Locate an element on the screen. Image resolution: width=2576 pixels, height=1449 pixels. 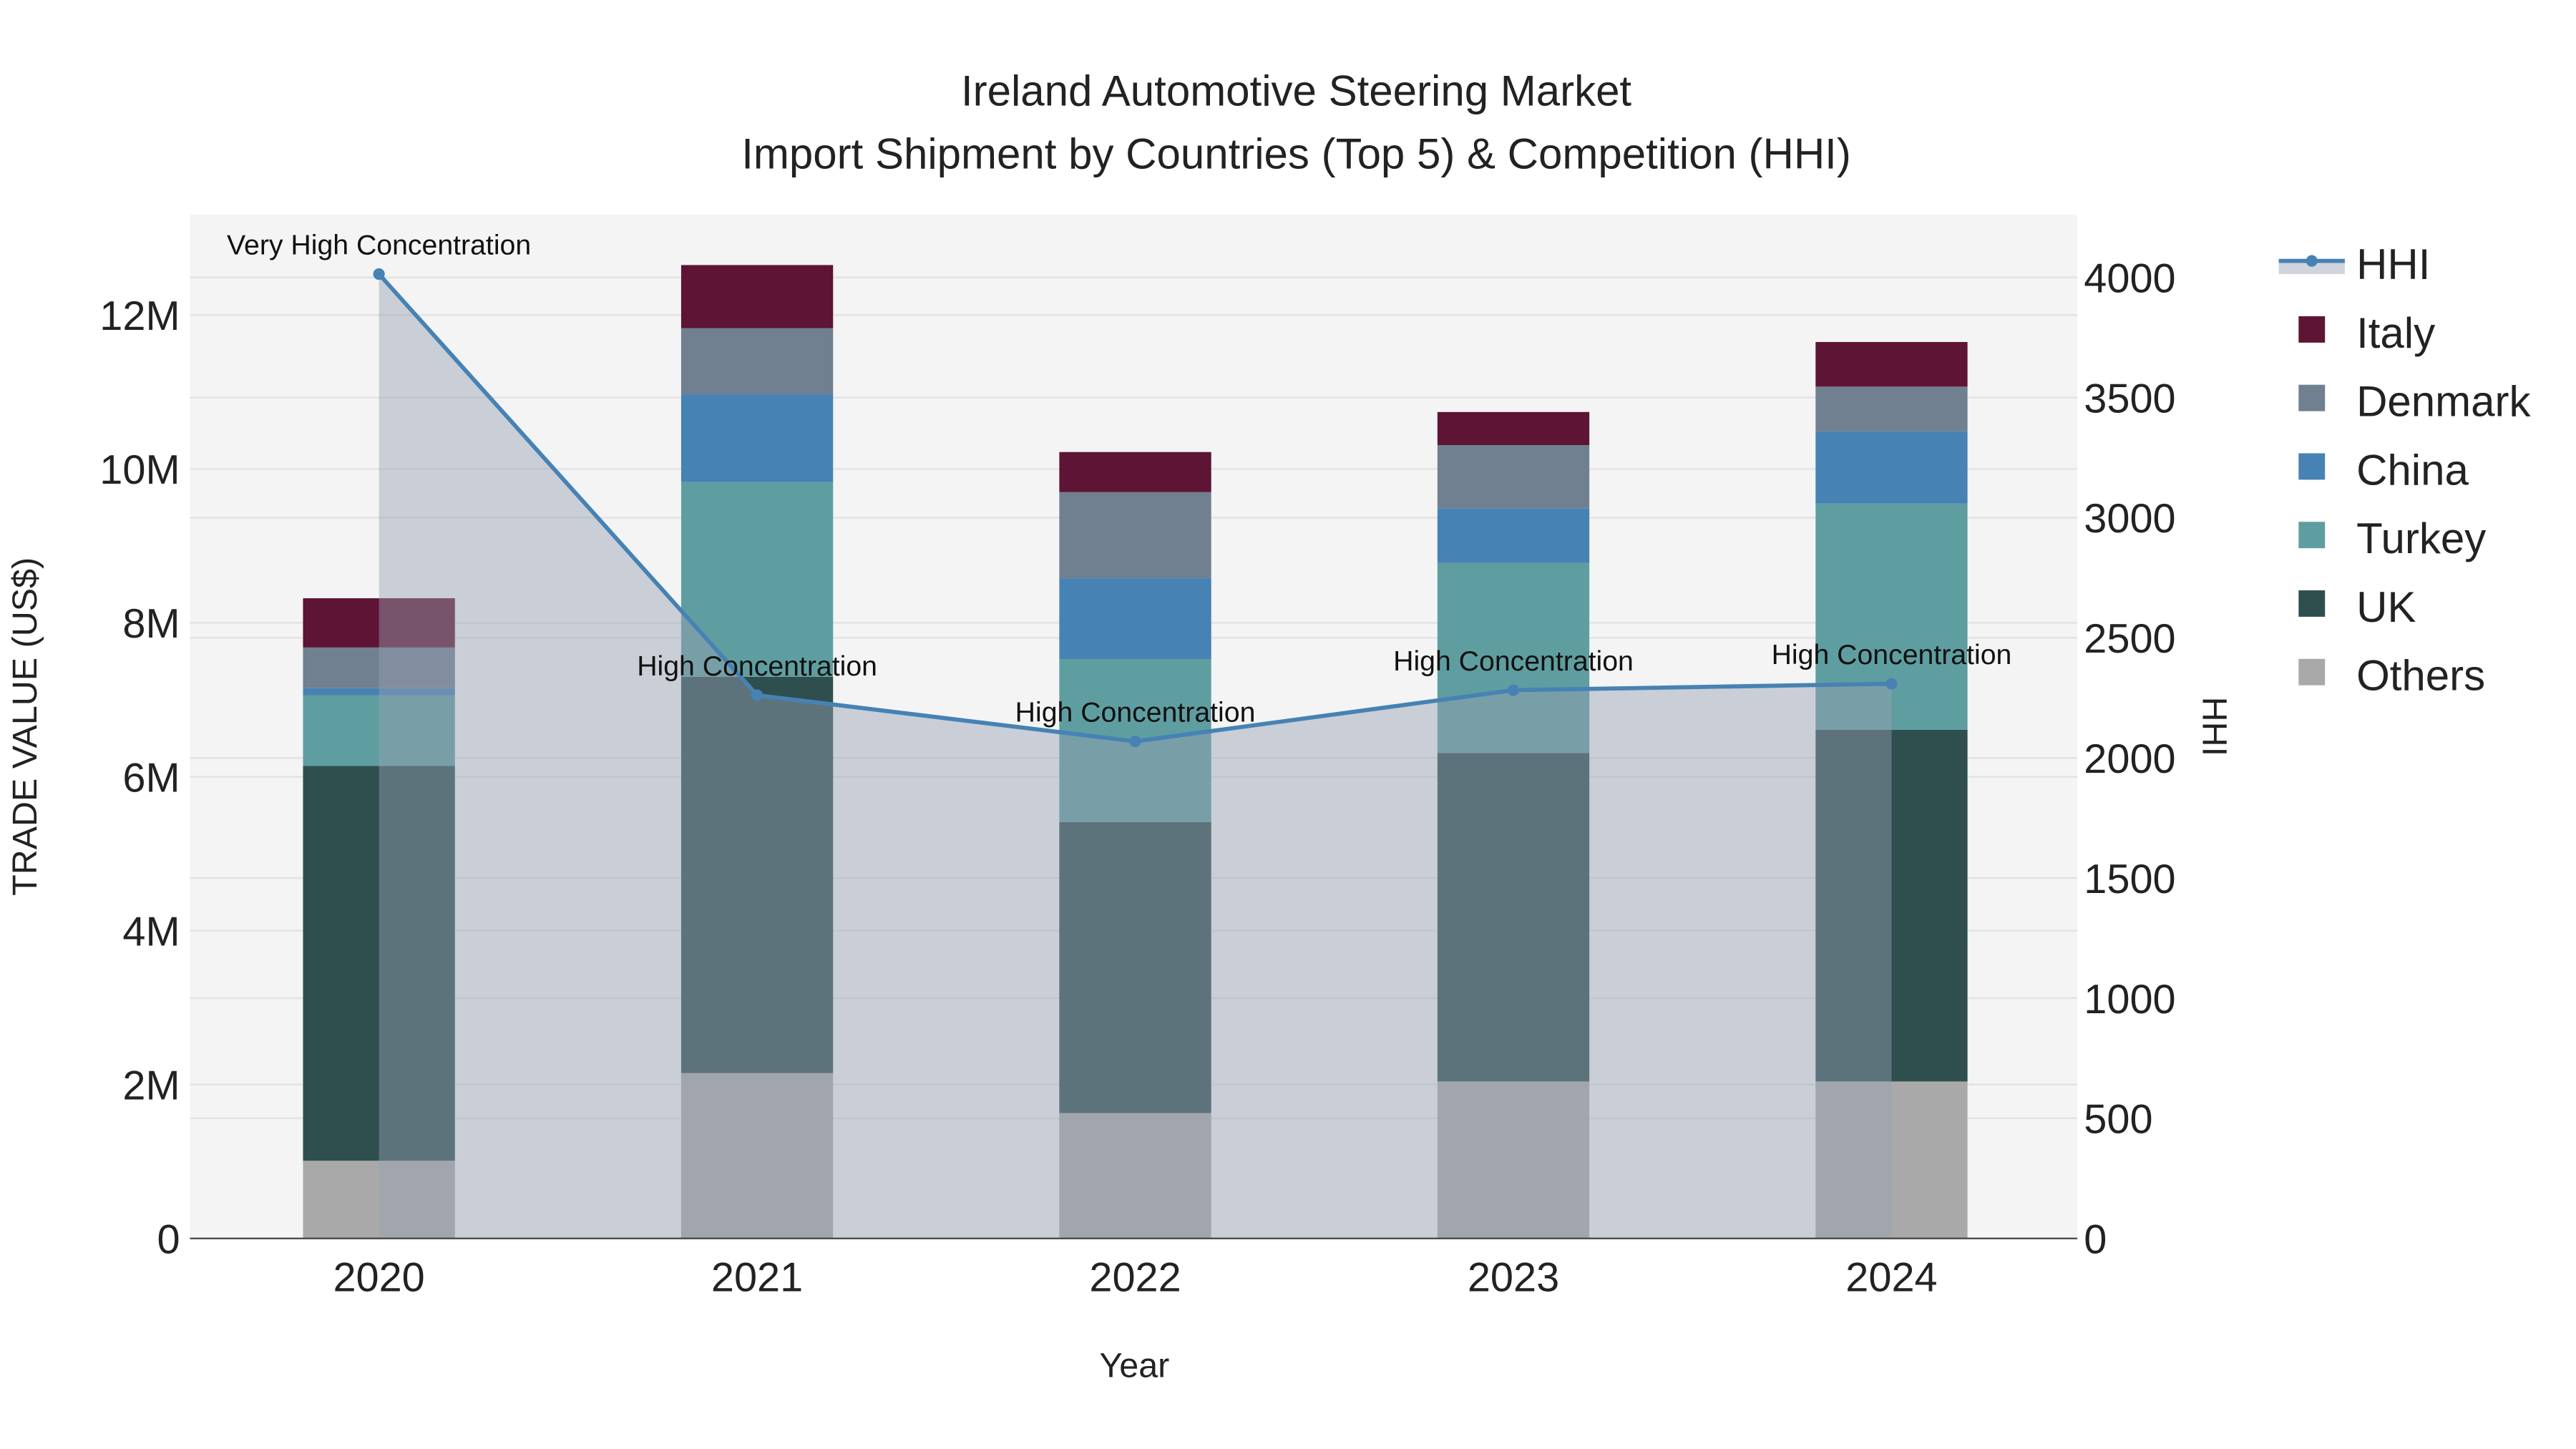
y2-tick-label: 2000 is located at coordinates (2129, 759).